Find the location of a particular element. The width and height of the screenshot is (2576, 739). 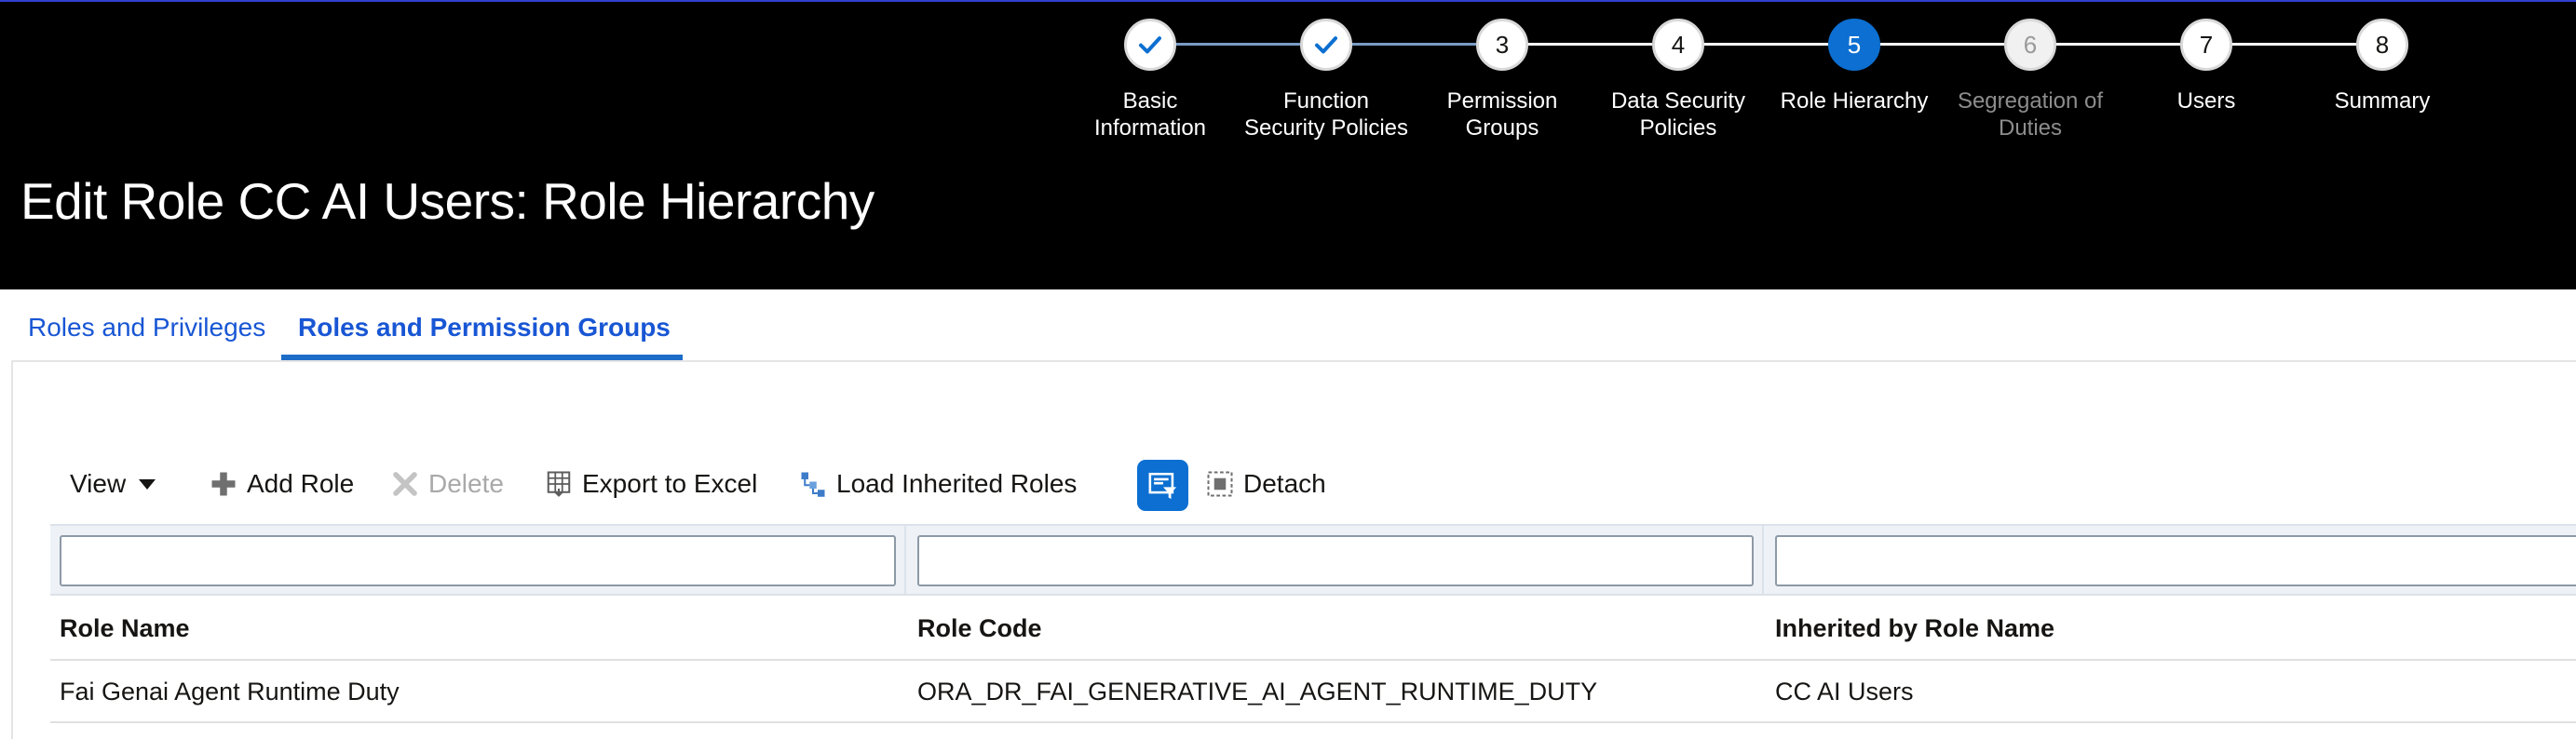

delete-x-icon is located at coordinates (405, 484).